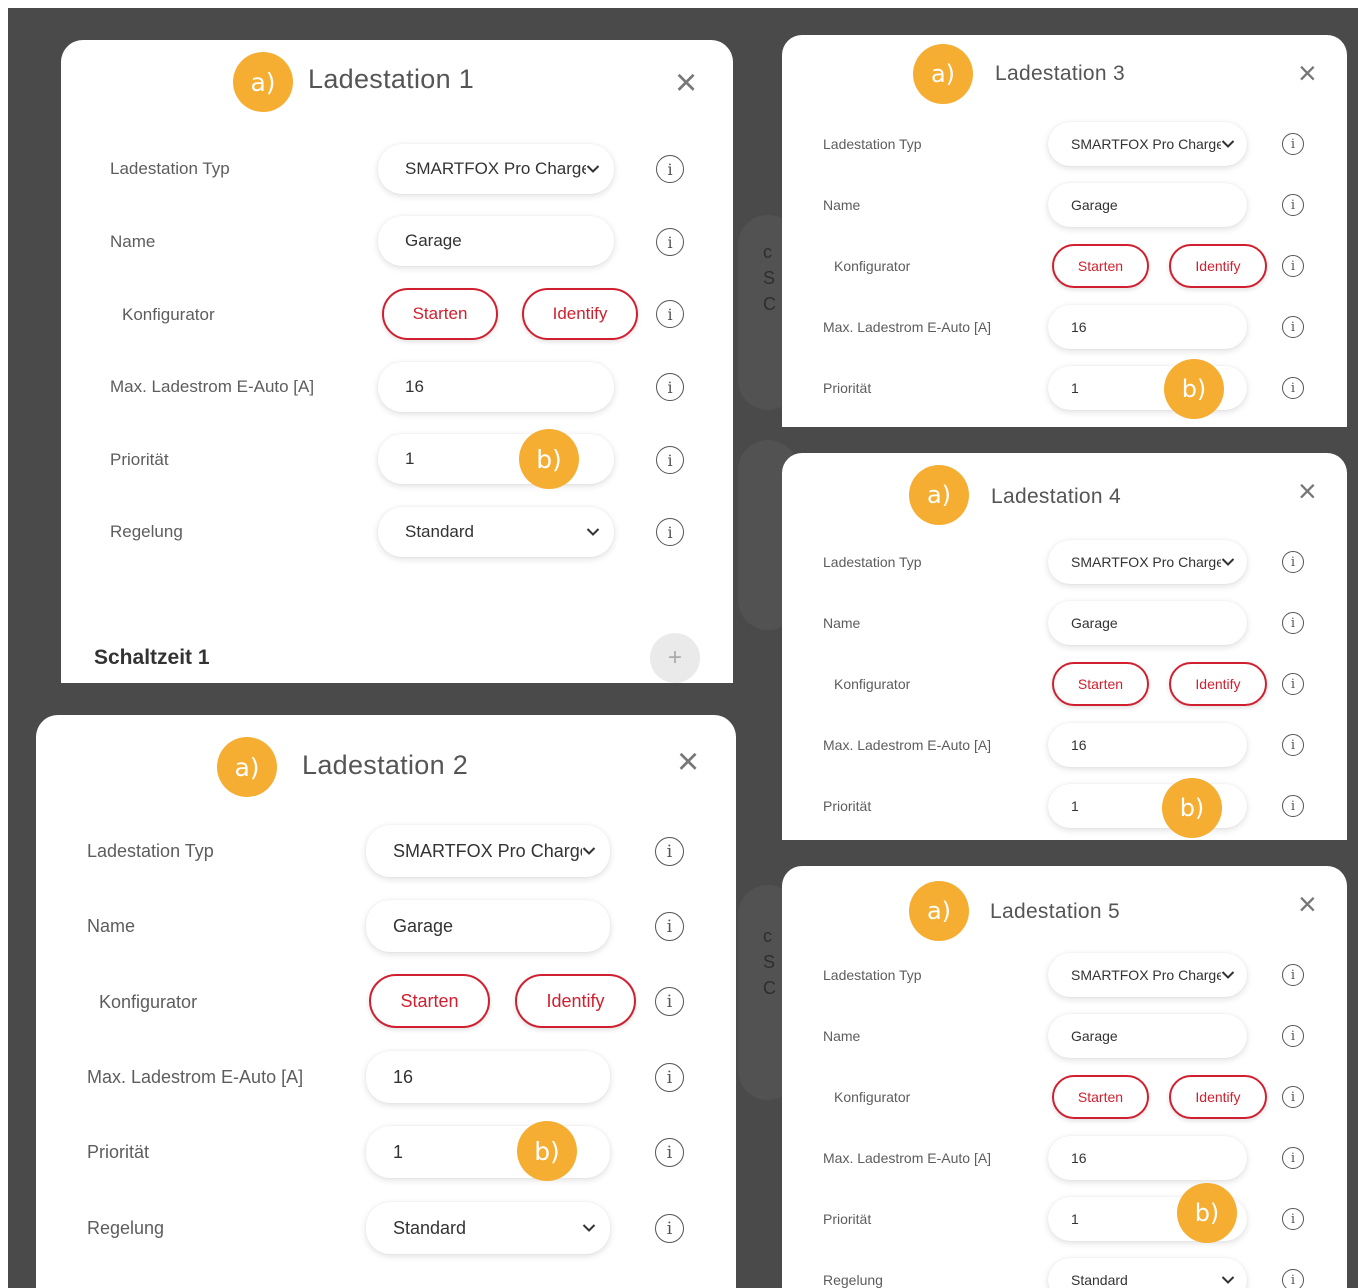  I want to click on background-letter: c, so click(767, 252).